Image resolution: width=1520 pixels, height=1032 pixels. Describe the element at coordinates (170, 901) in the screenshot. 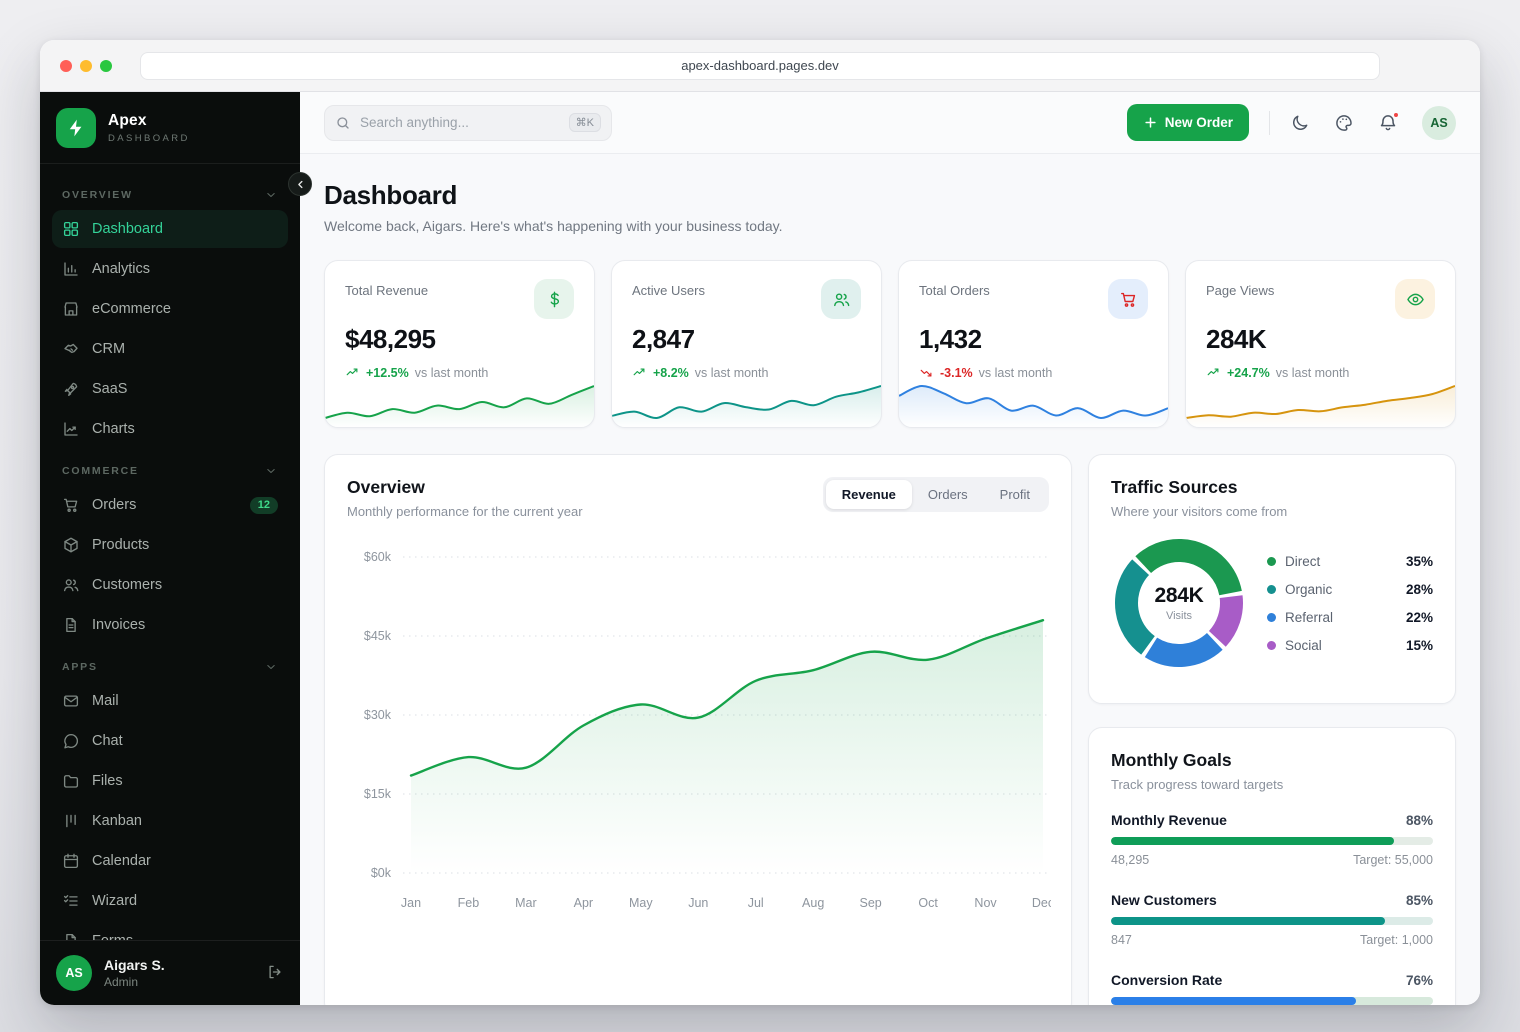

I see `sidebar-item-wizard: Wizard` at that location.